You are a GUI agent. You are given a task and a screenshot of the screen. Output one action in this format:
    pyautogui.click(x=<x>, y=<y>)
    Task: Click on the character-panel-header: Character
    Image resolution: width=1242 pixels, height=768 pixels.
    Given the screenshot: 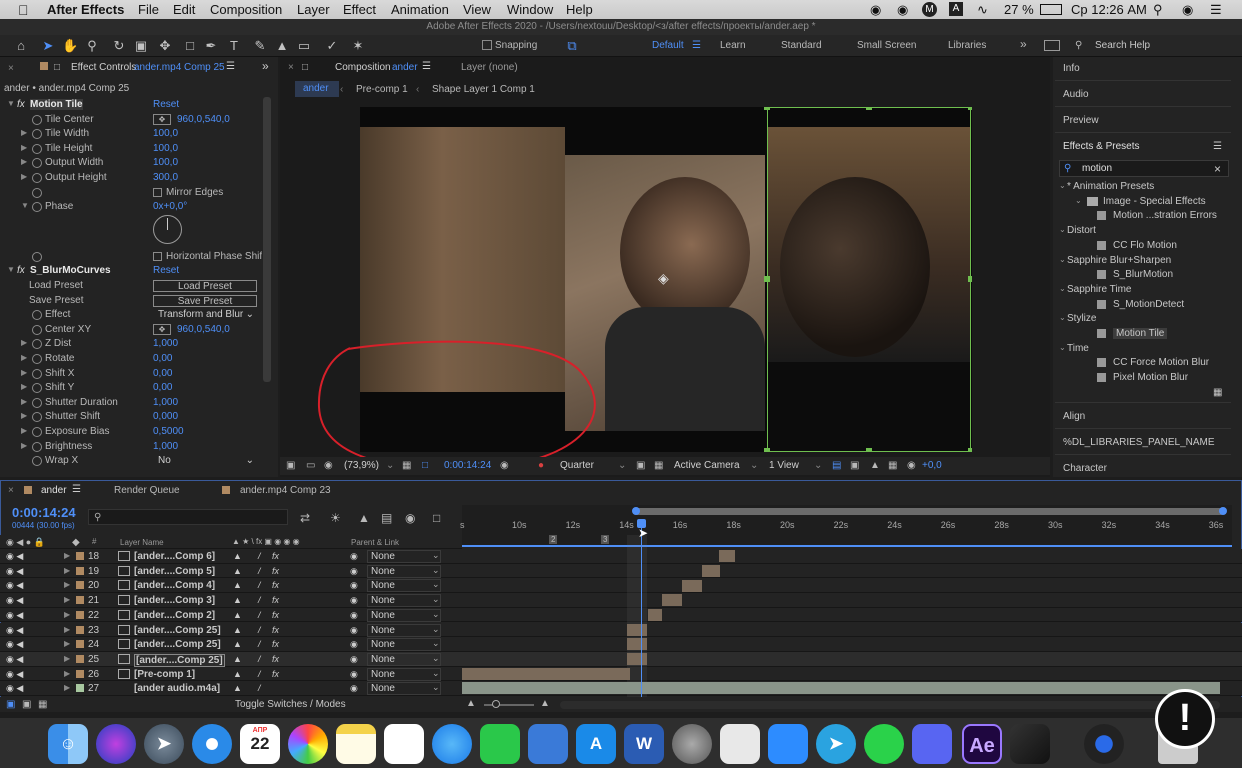 What is the action you would take?
    pyautogui.click(x=1085, y=468)
    